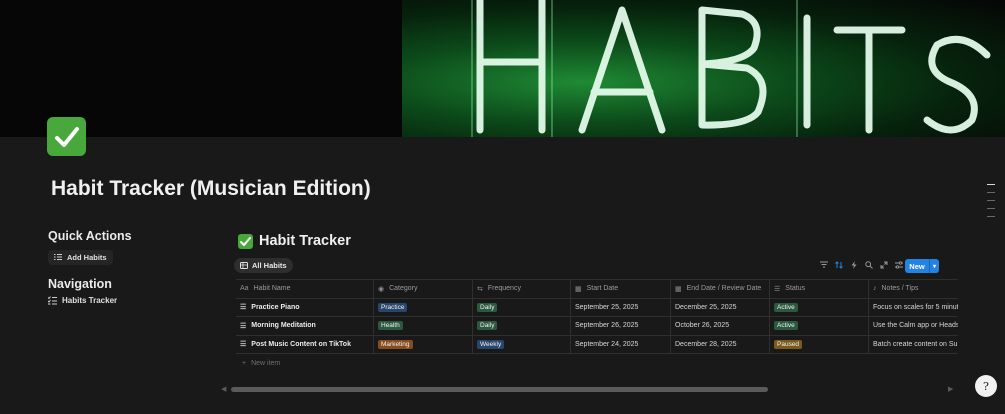 This screenshot has width=1005, height=414. I want to click on table-of-contents-indicator, so click(991, 204).